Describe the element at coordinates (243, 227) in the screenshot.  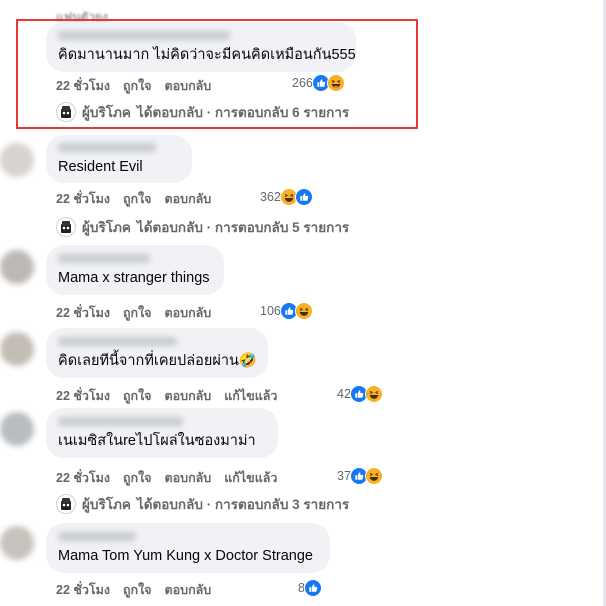
I see `replies-text: ได้ตอบกลับ · การตอบกลับ 5 รายการ` at that location.